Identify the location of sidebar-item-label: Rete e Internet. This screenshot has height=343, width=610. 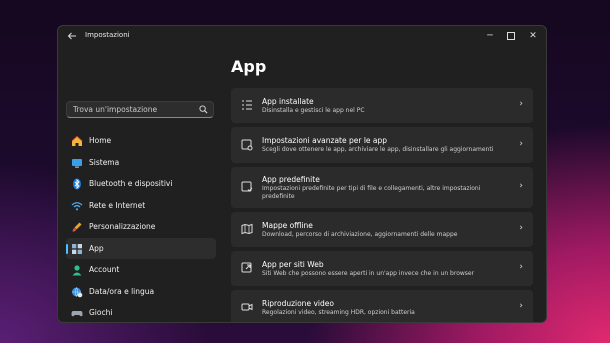
(117, 205).